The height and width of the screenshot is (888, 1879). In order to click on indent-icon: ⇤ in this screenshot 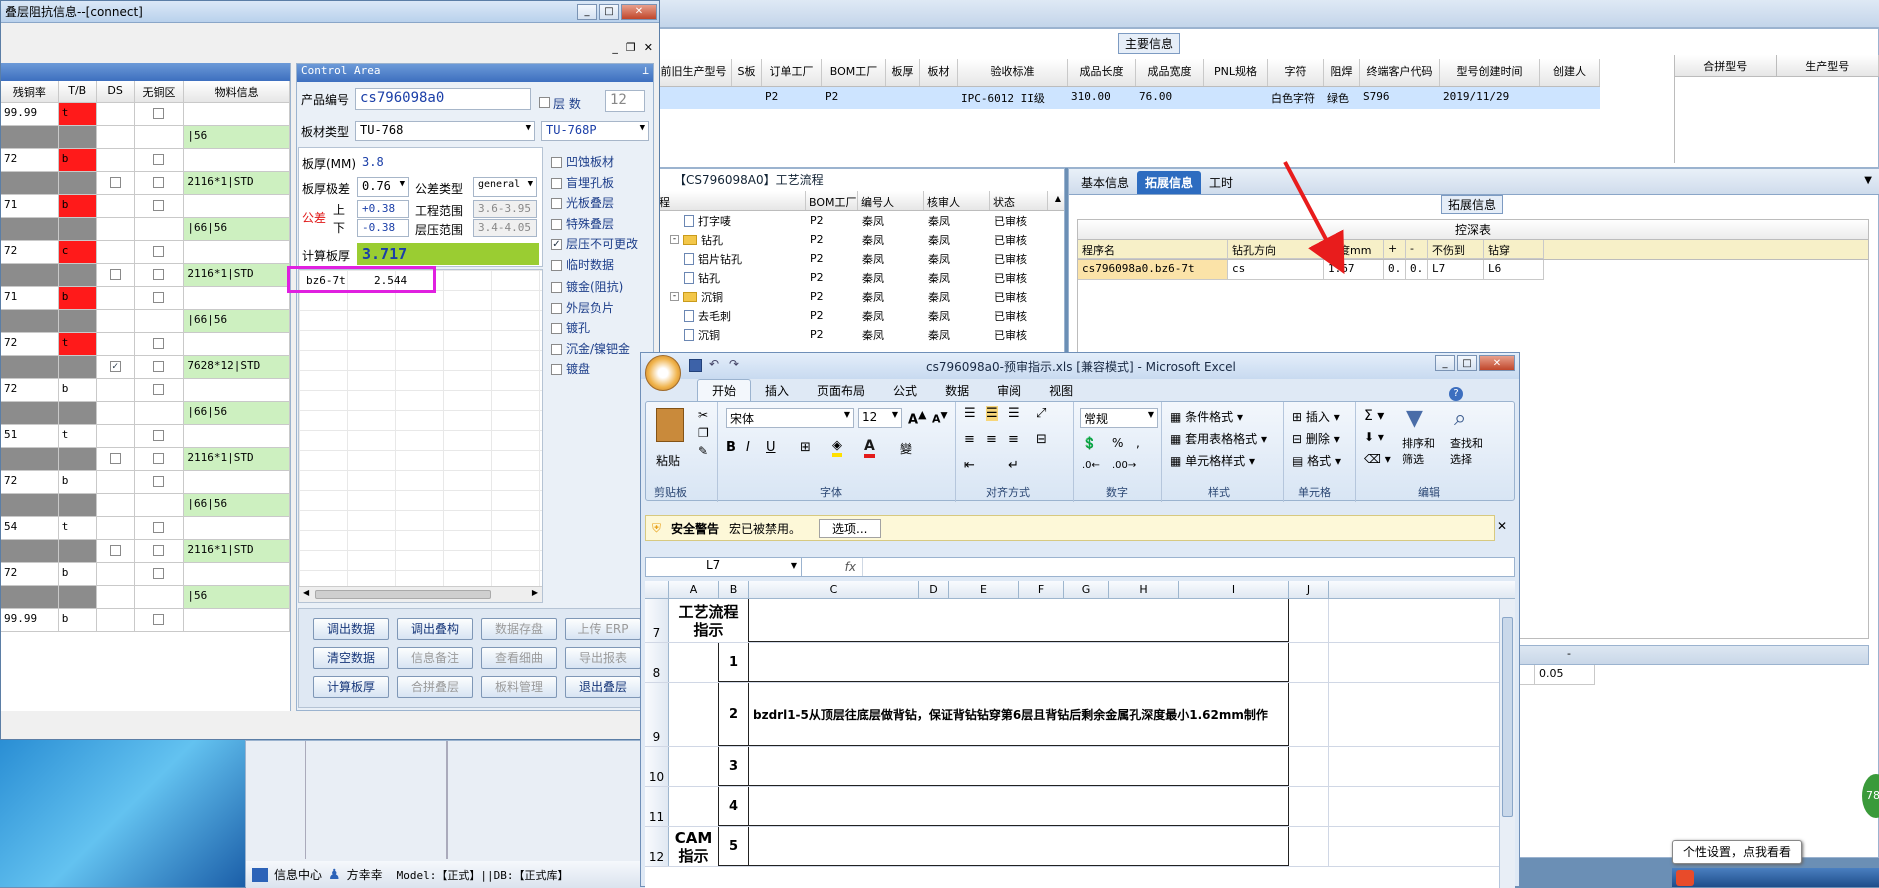, I will do `click(969, 465)`.